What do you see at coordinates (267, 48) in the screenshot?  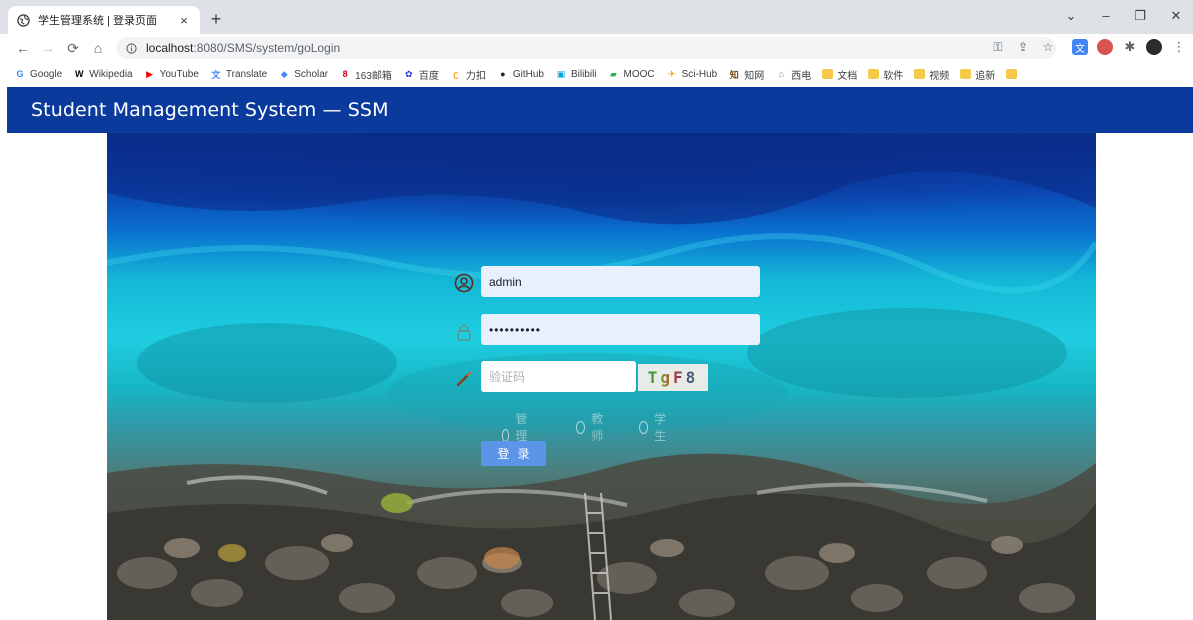 I see `url-path: :8080/SMS/system/goLogin` at bounding box center [267, 48].